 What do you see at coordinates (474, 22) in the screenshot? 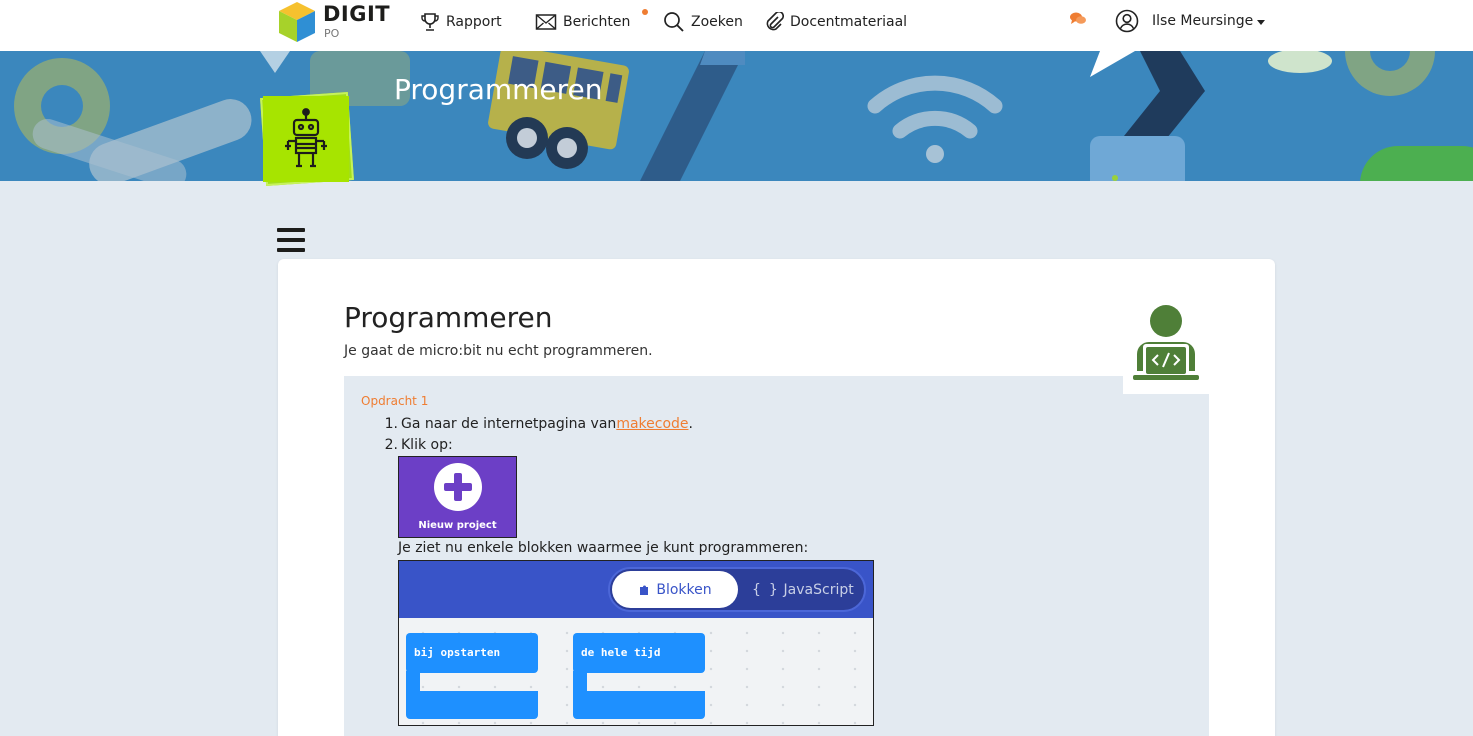
I see `nav-rapport-label: Rapport` at bounding box center [474, 22].